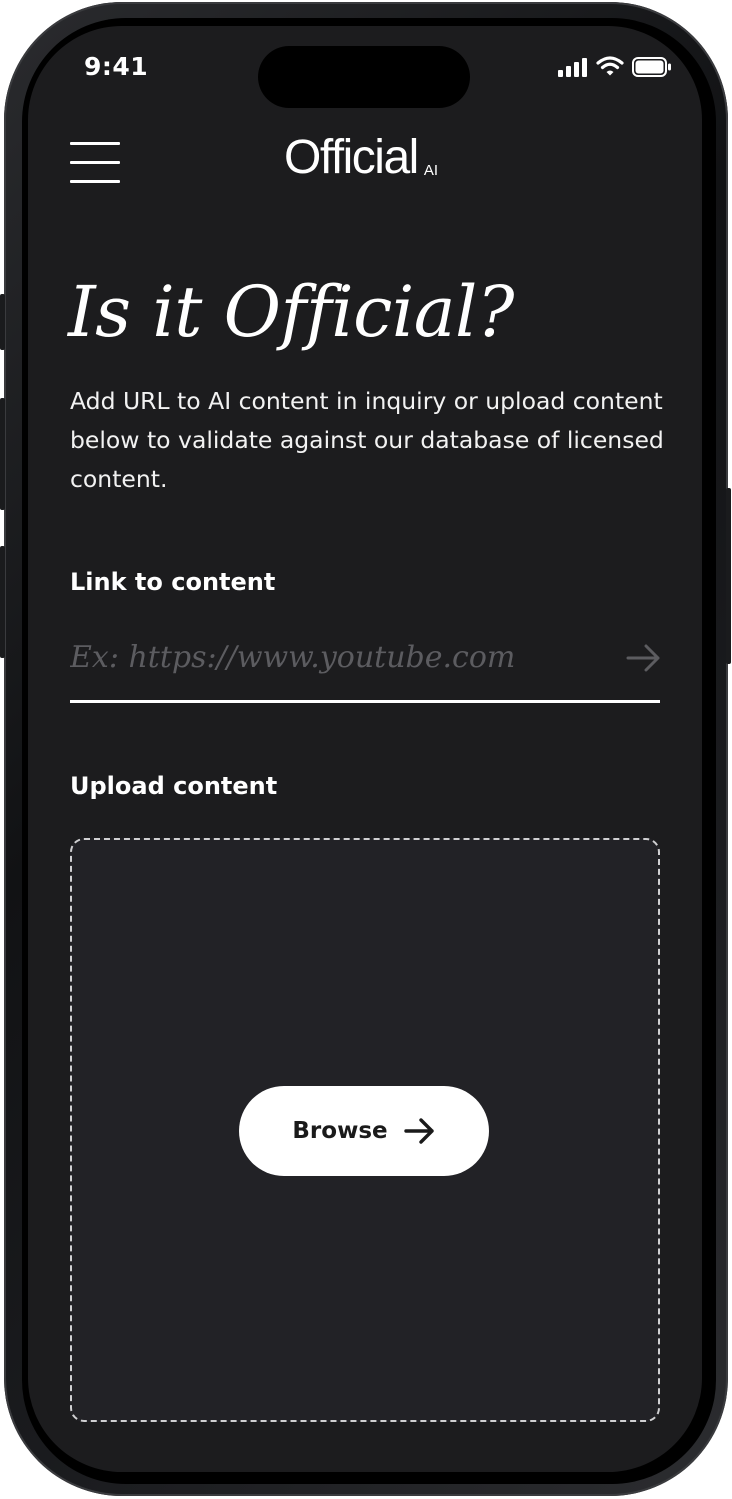 The height and width of the screenshot is (1499, 732). Describe the element at coordinates (116, 66) in the screenshot. I see `status-time: 9:41` at that location.